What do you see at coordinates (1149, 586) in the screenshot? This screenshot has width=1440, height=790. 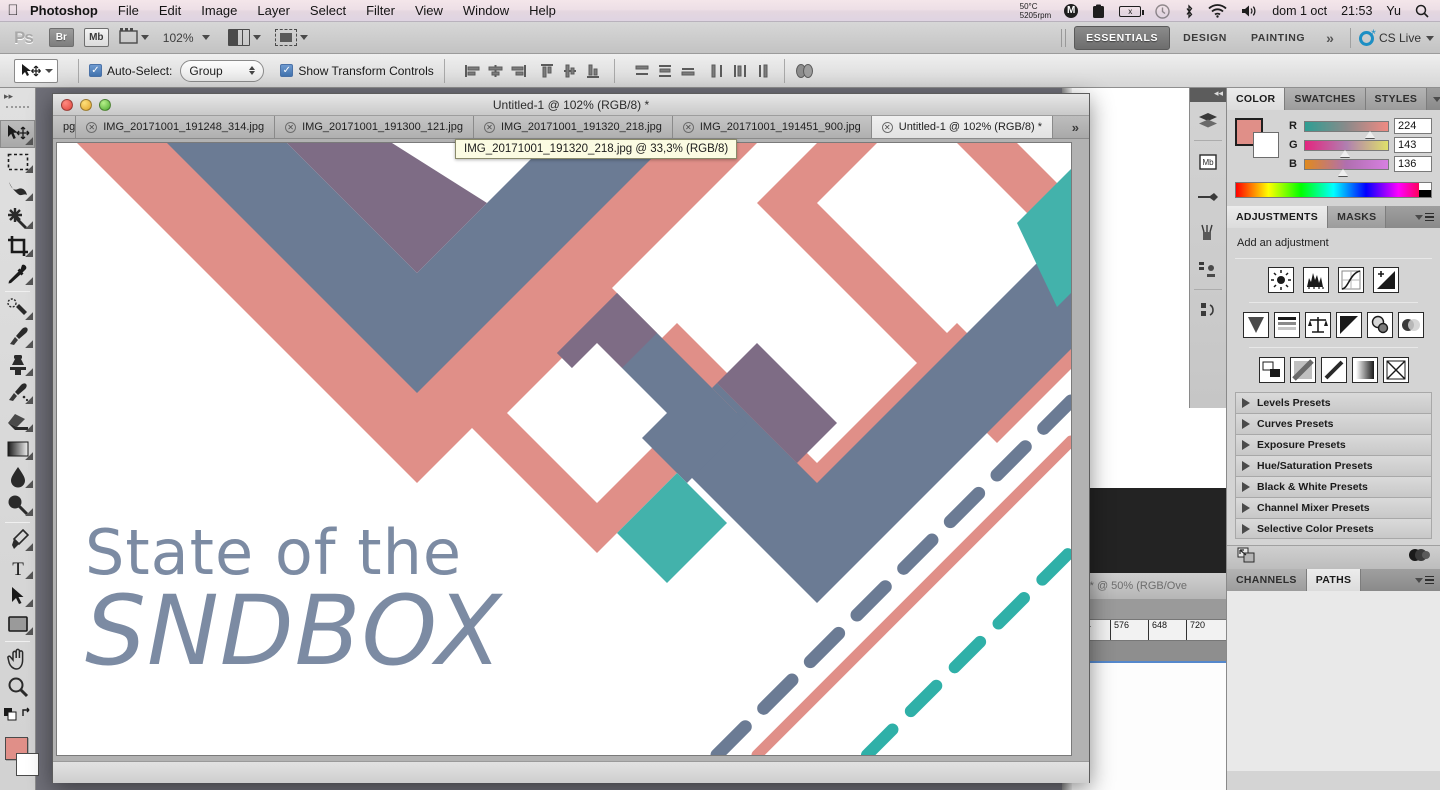 I see `illustrator-window-title: .ai* @ 50% (RGB/Ove` at bounding box center [1149, 586].